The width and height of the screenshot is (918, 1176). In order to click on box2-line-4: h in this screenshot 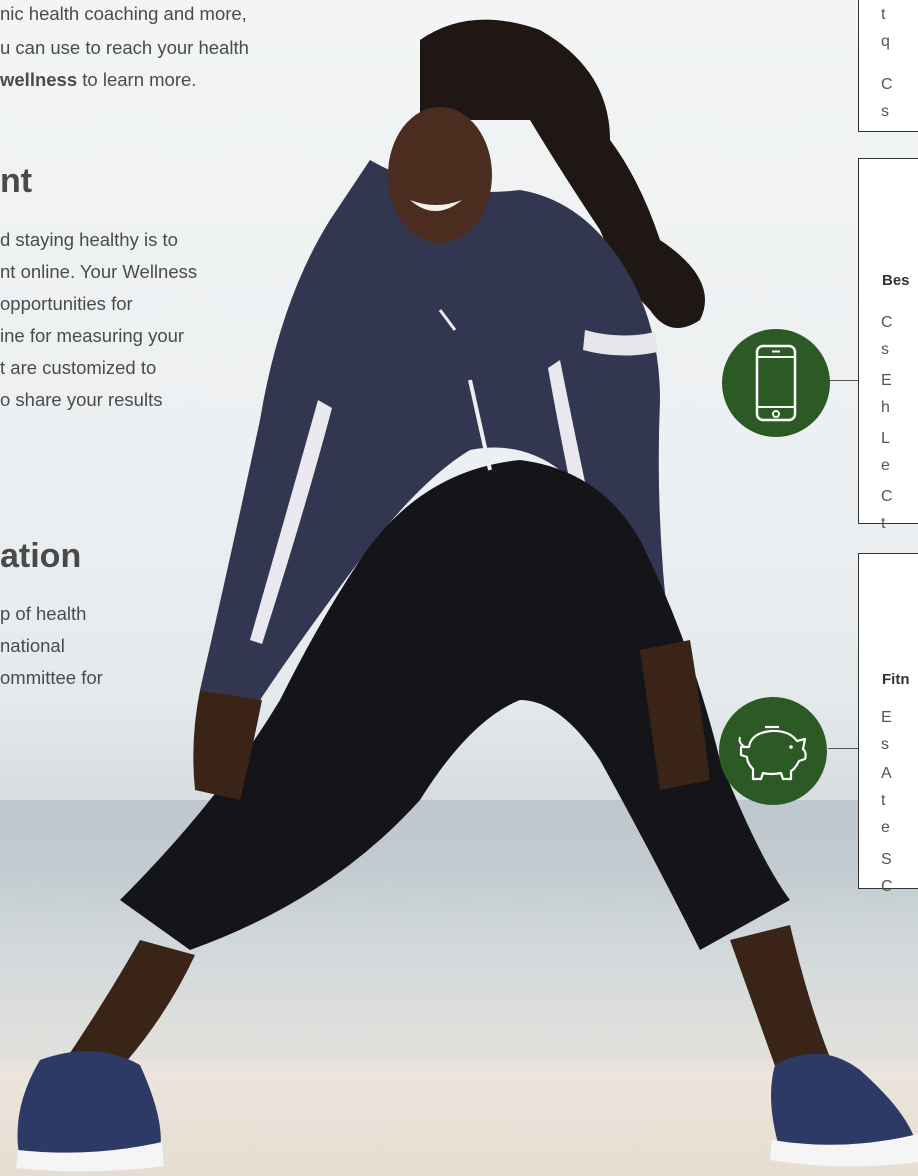, I will do `click(885, 407)`.